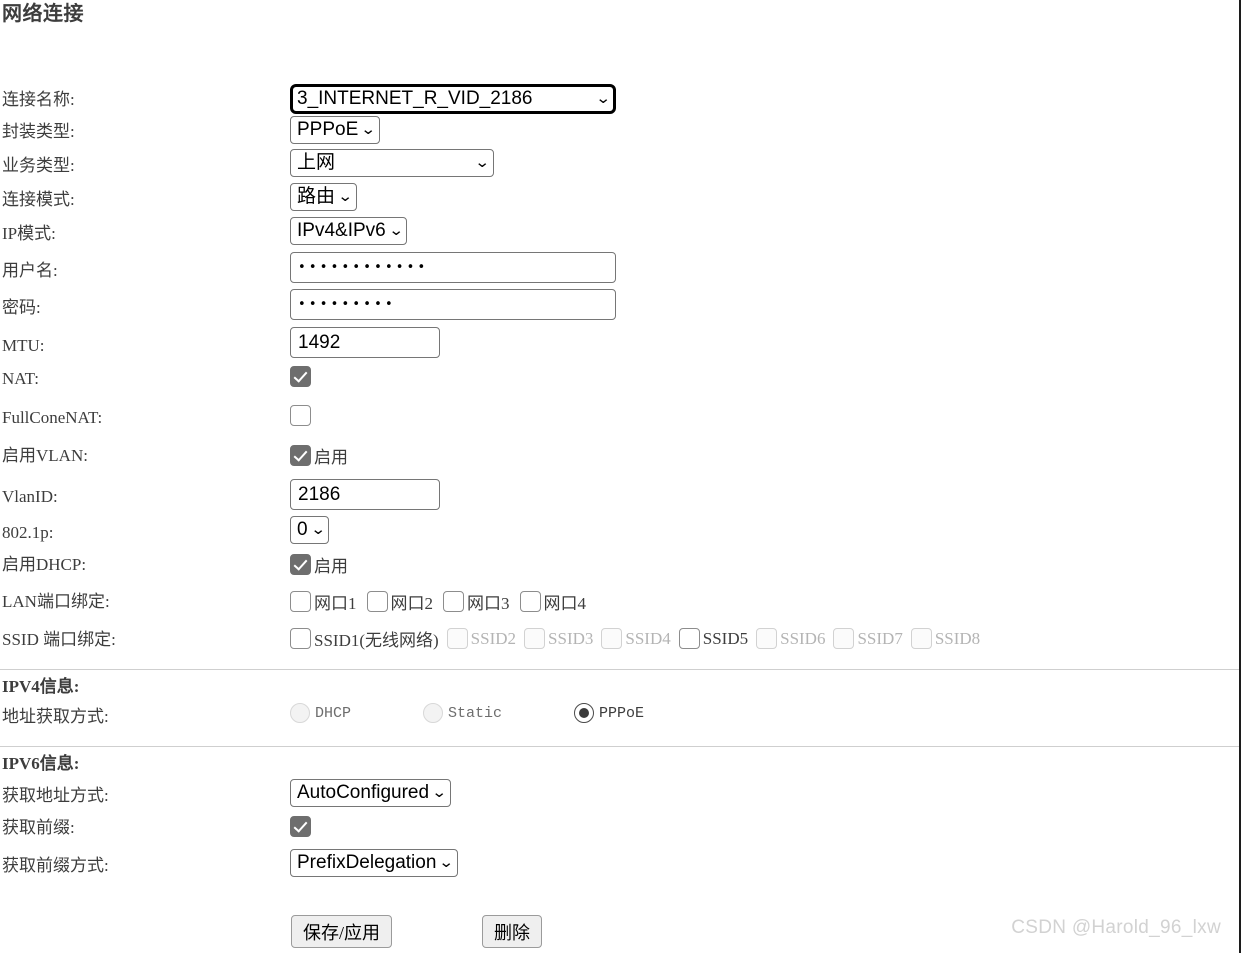 This screenshot has height=953, width=1243. What do you see at coordinates (52, 417) in the screenshot?
I see `label-fullconenat: FullConeNAT:` at bounding box center [52, 417].